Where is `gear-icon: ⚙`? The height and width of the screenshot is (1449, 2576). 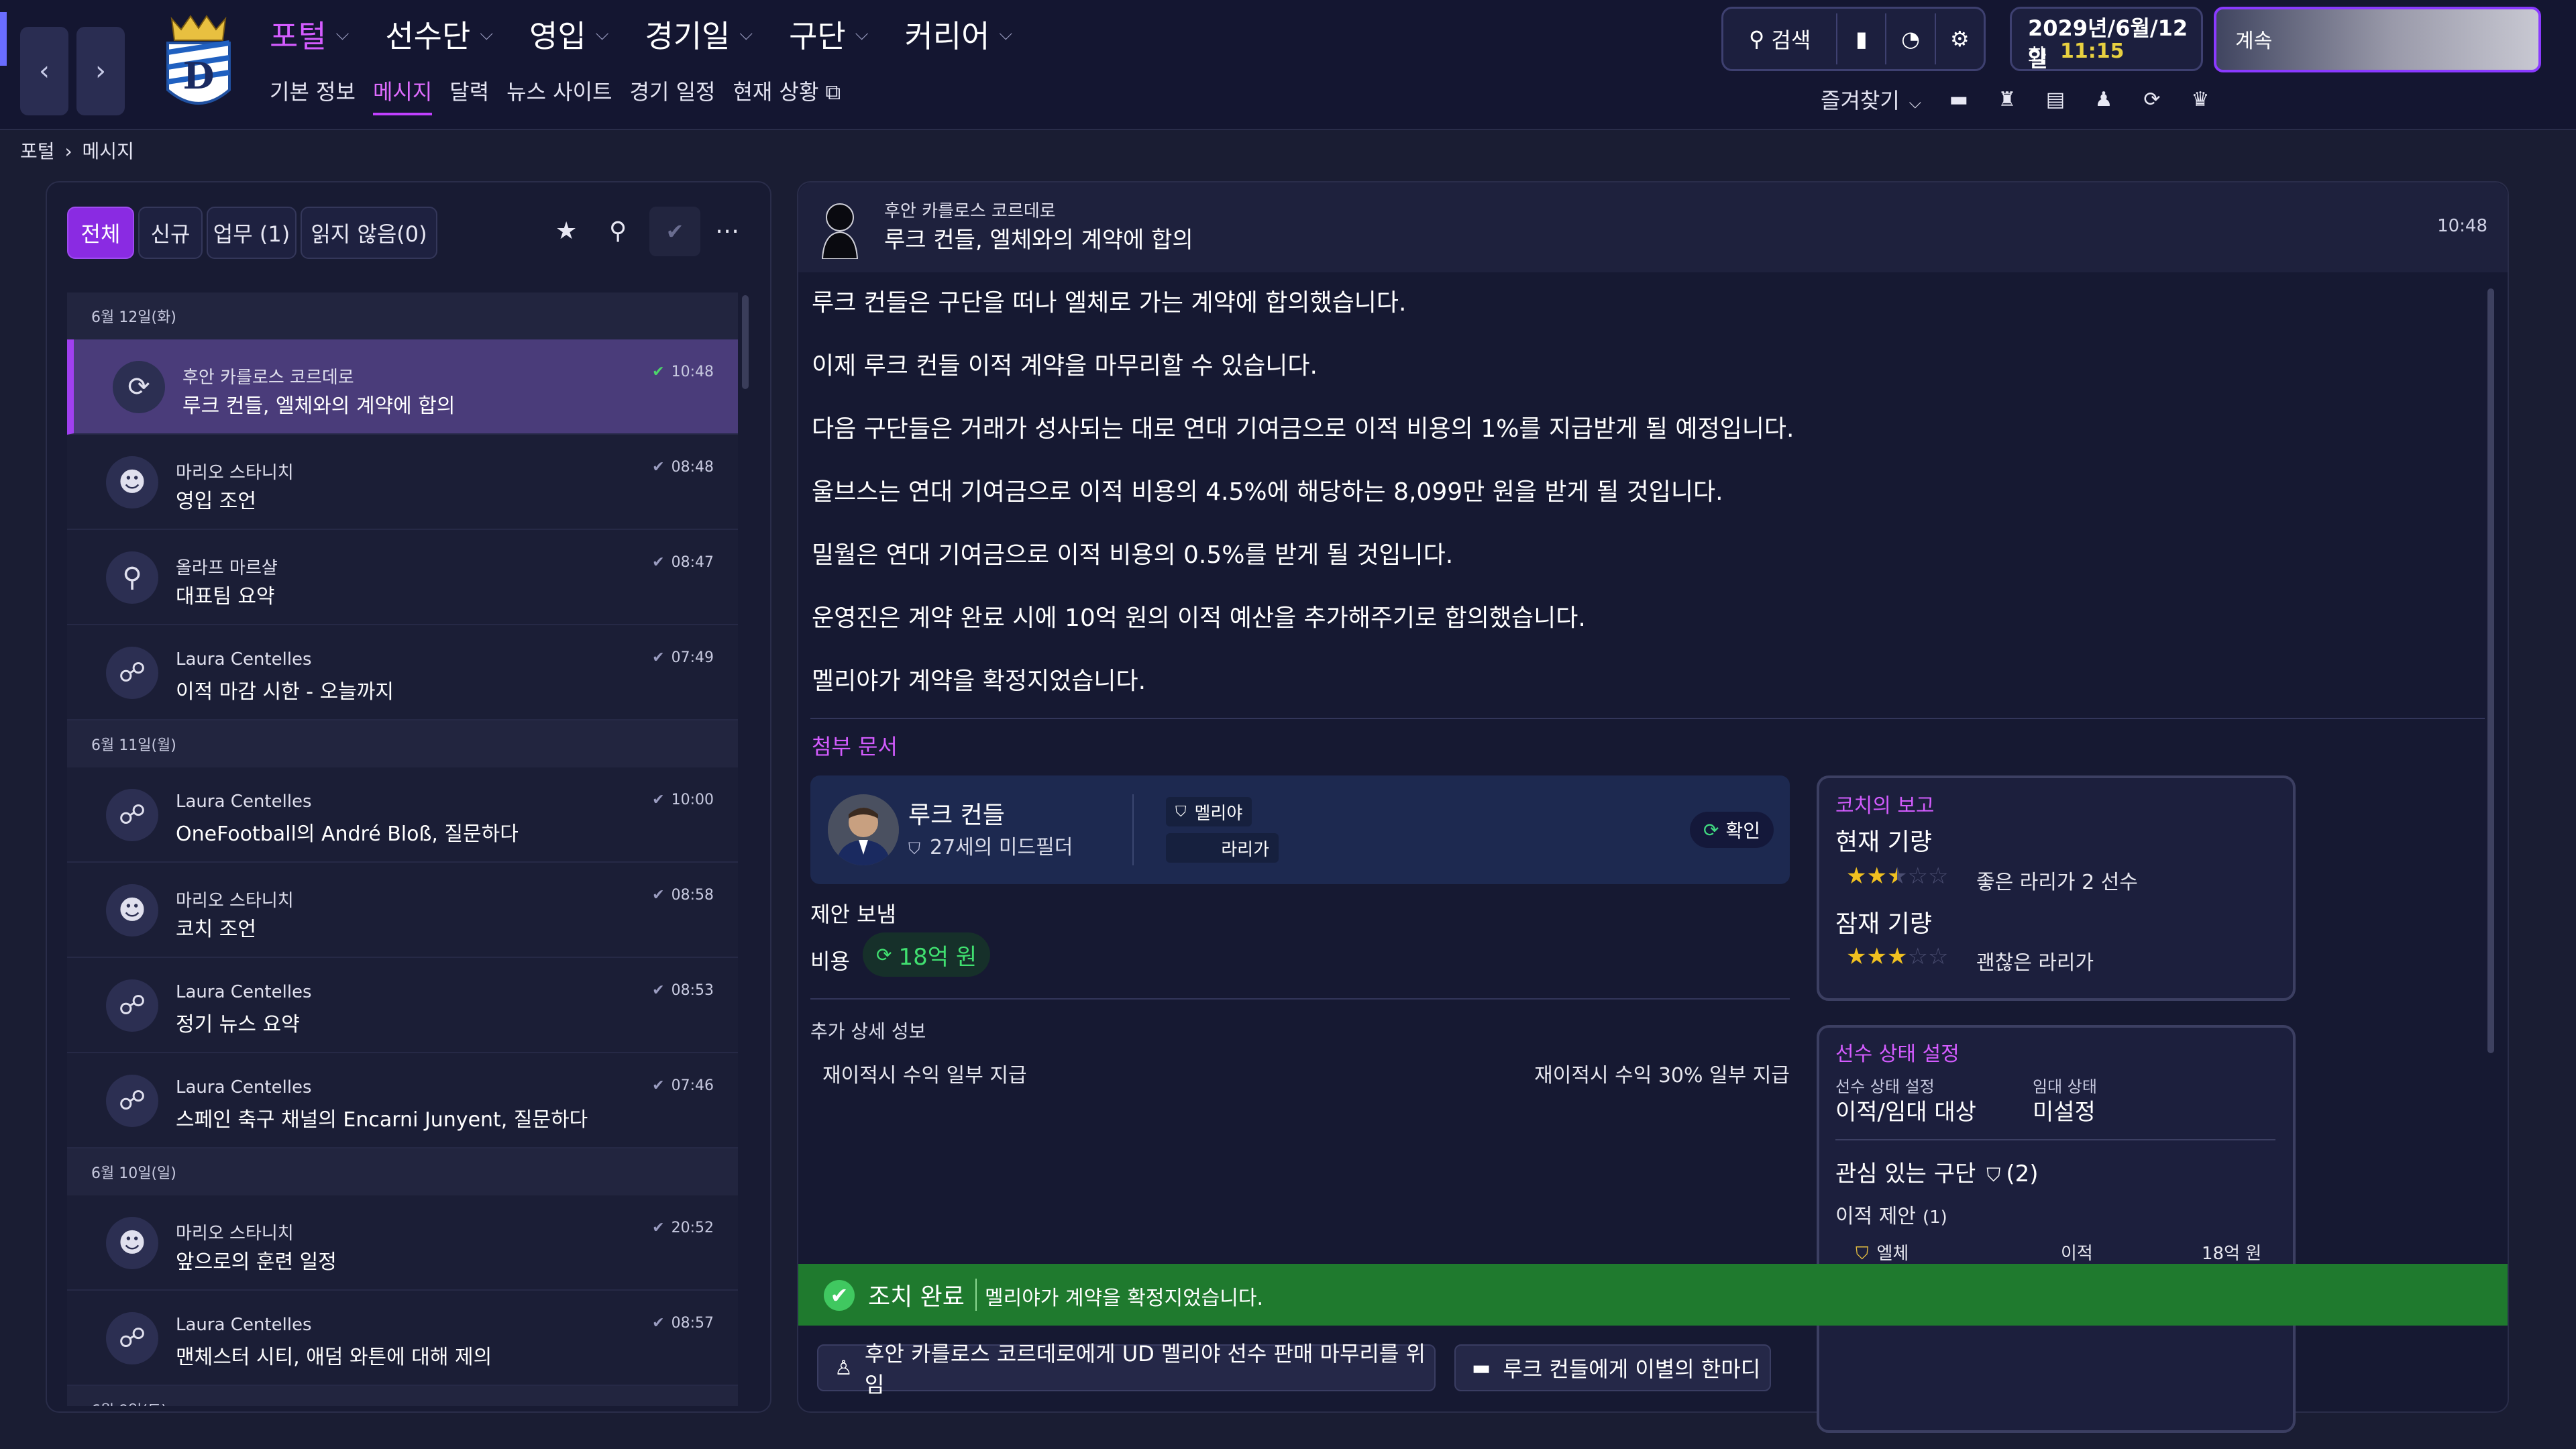 gear-icon: ⚙ is located at coordinates (1960, 39).